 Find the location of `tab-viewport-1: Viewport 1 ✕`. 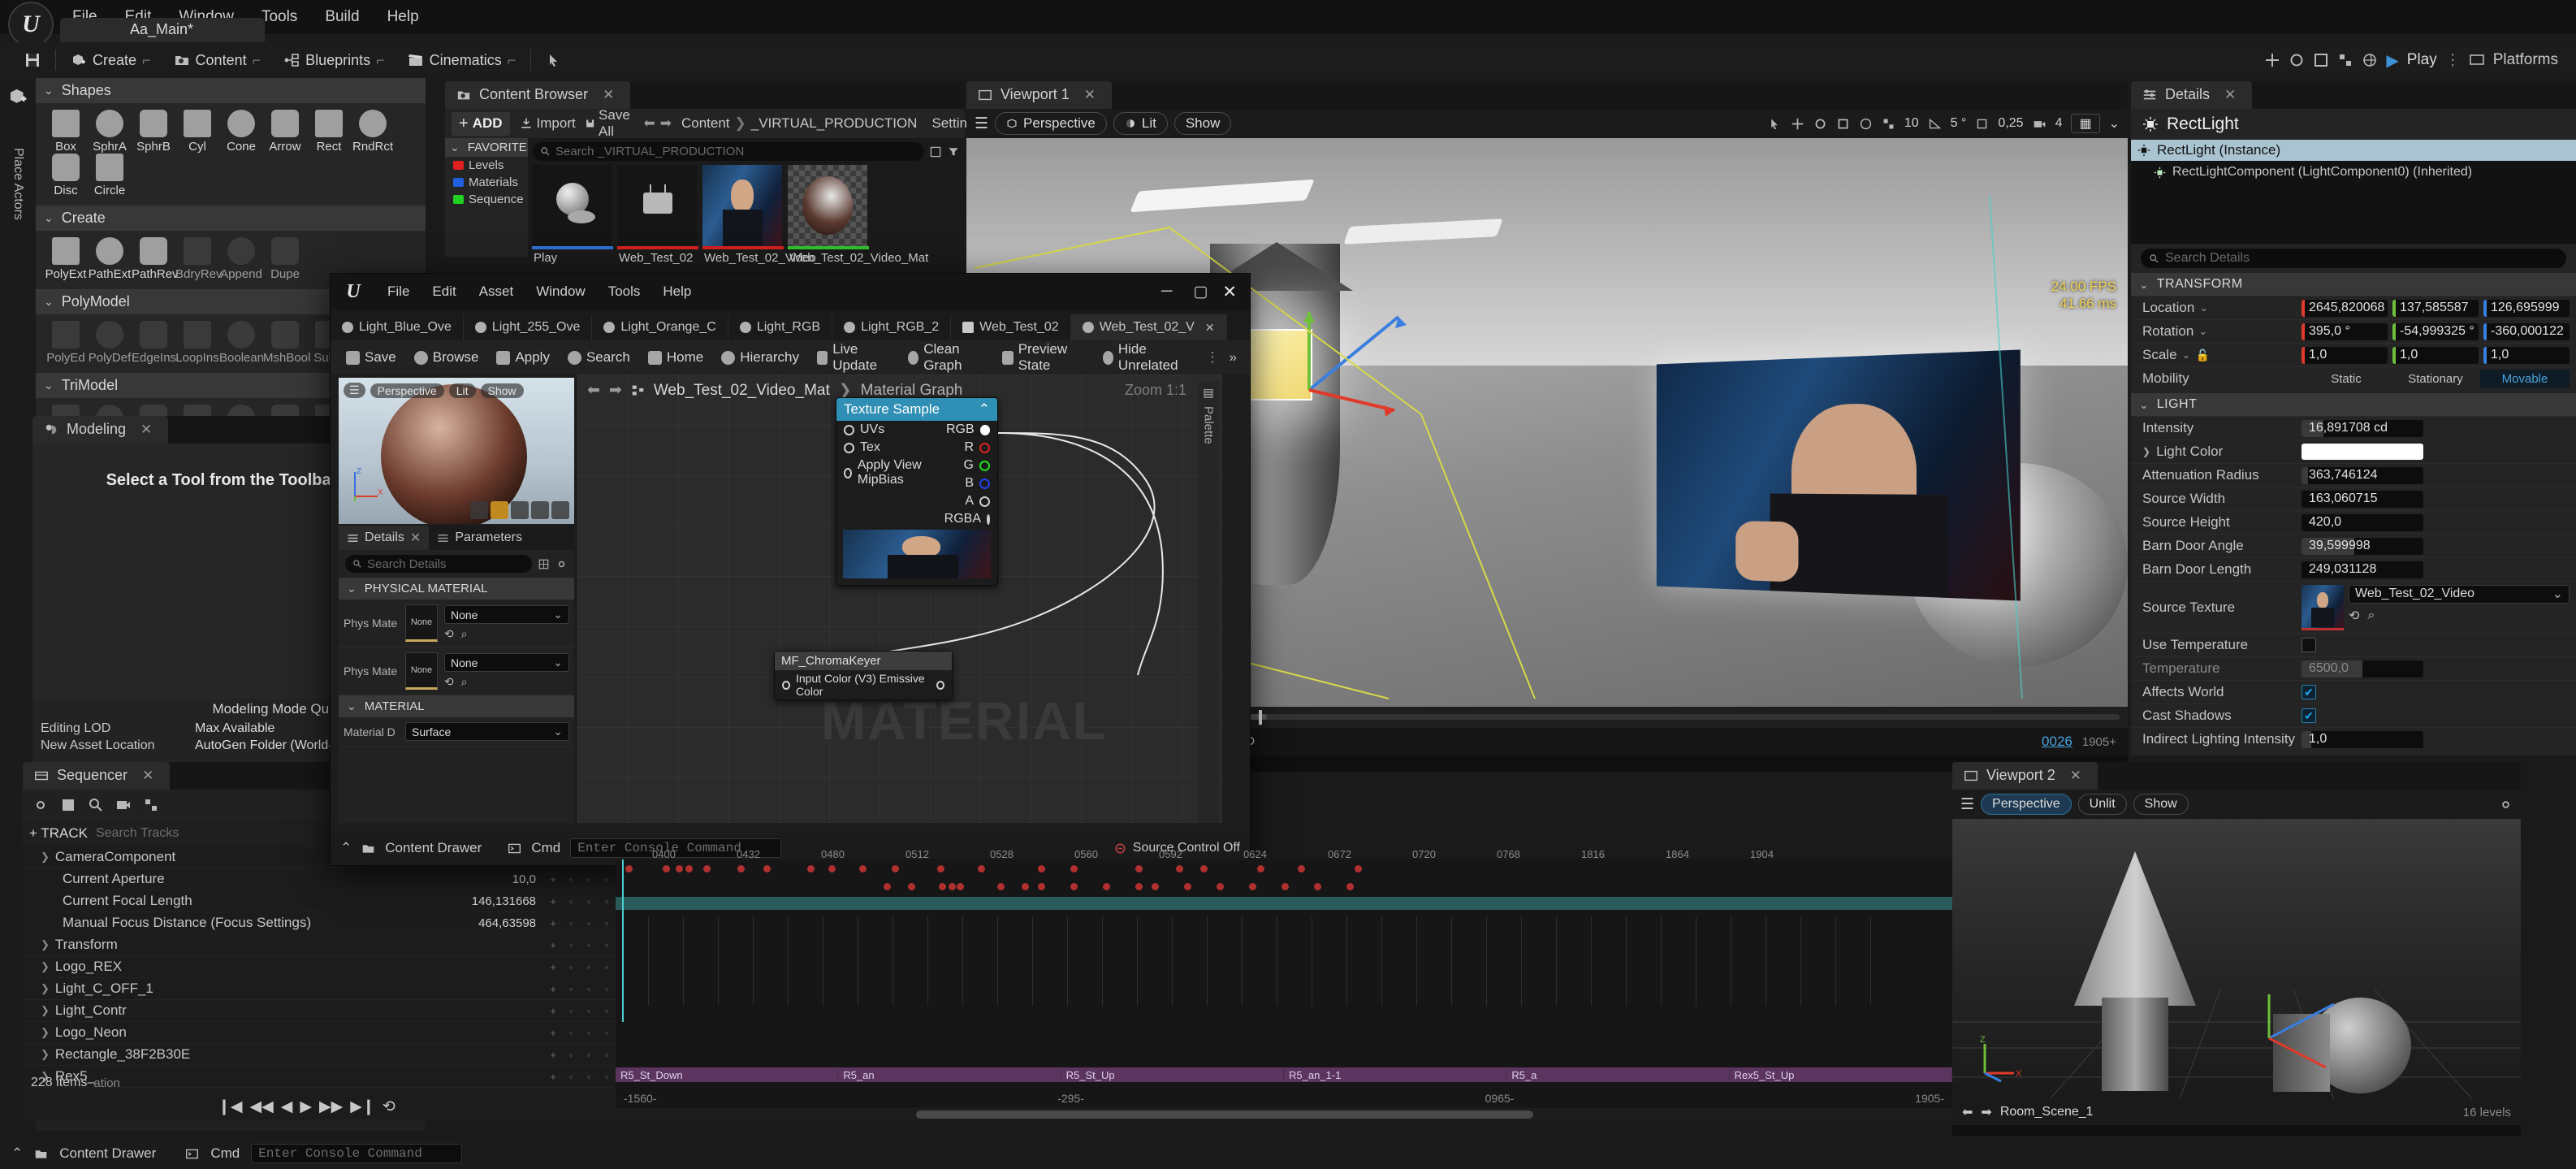

tab-viewport-1: Viewport 1 ✕ is located at coordinates (1039, 95).